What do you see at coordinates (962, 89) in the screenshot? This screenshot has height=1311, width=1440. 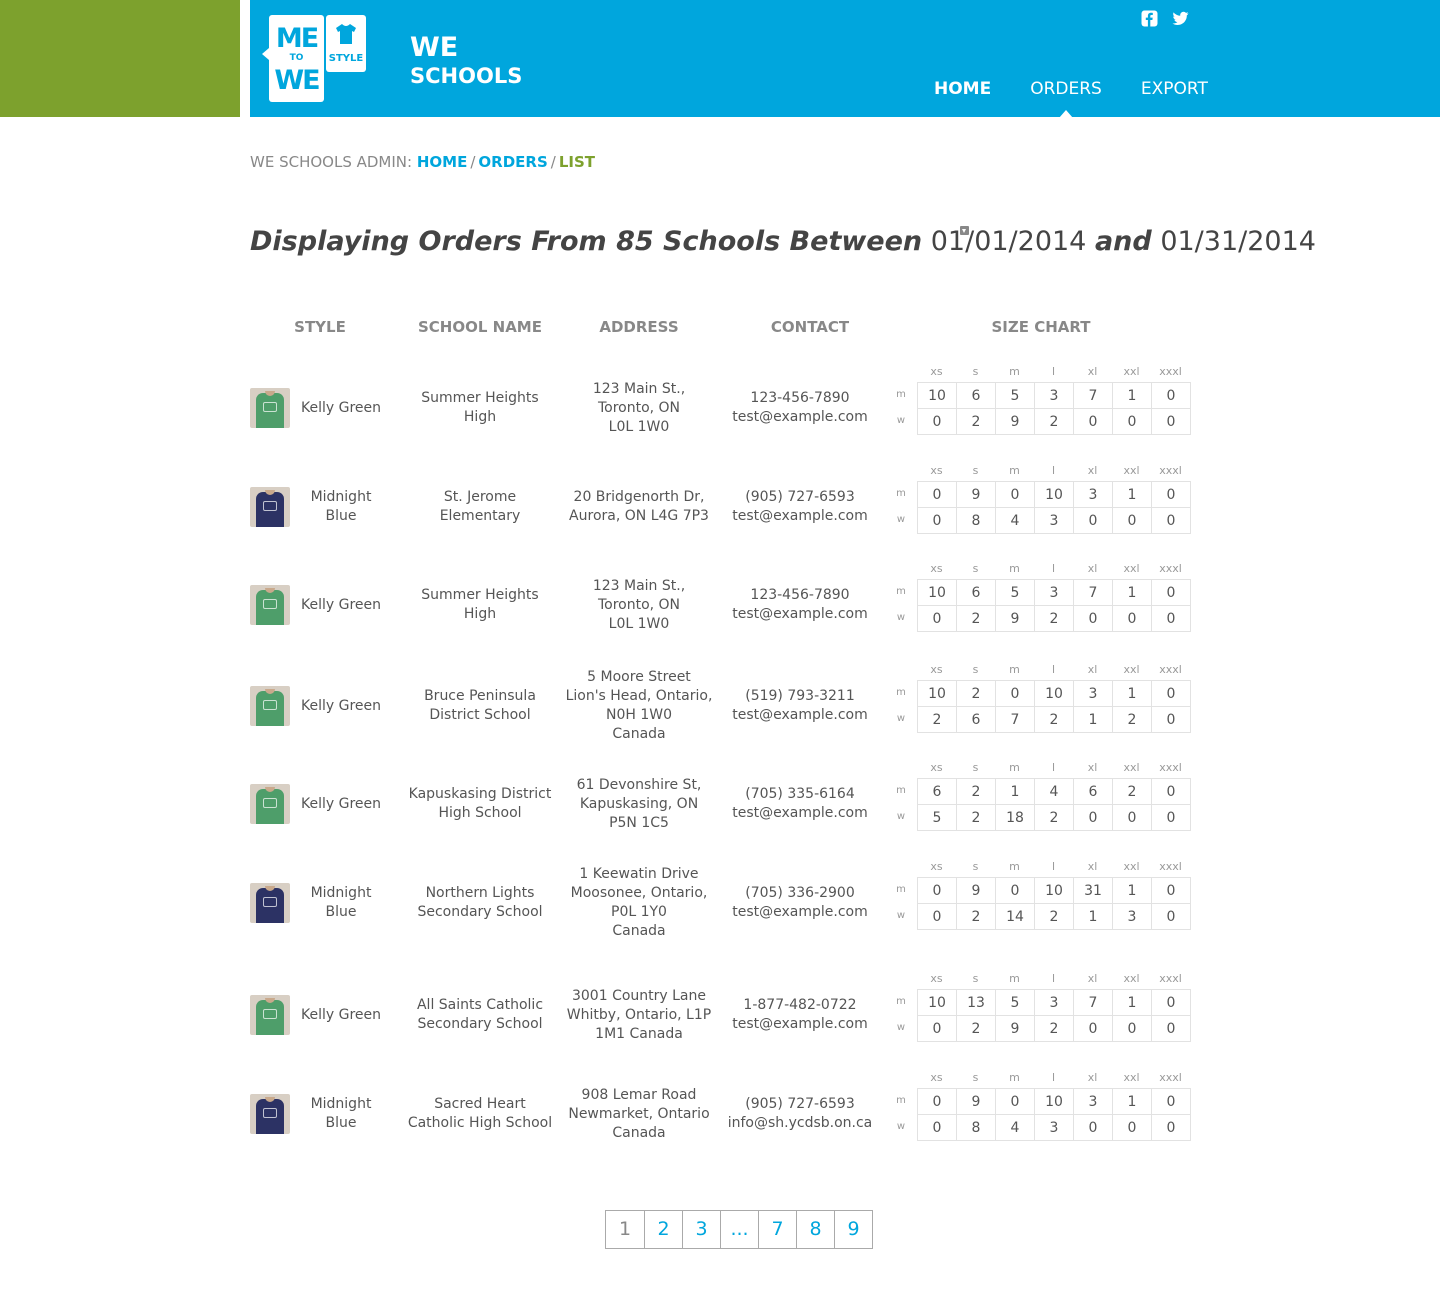 I see `nav-home: HOME` at bounding box center [962, 89].